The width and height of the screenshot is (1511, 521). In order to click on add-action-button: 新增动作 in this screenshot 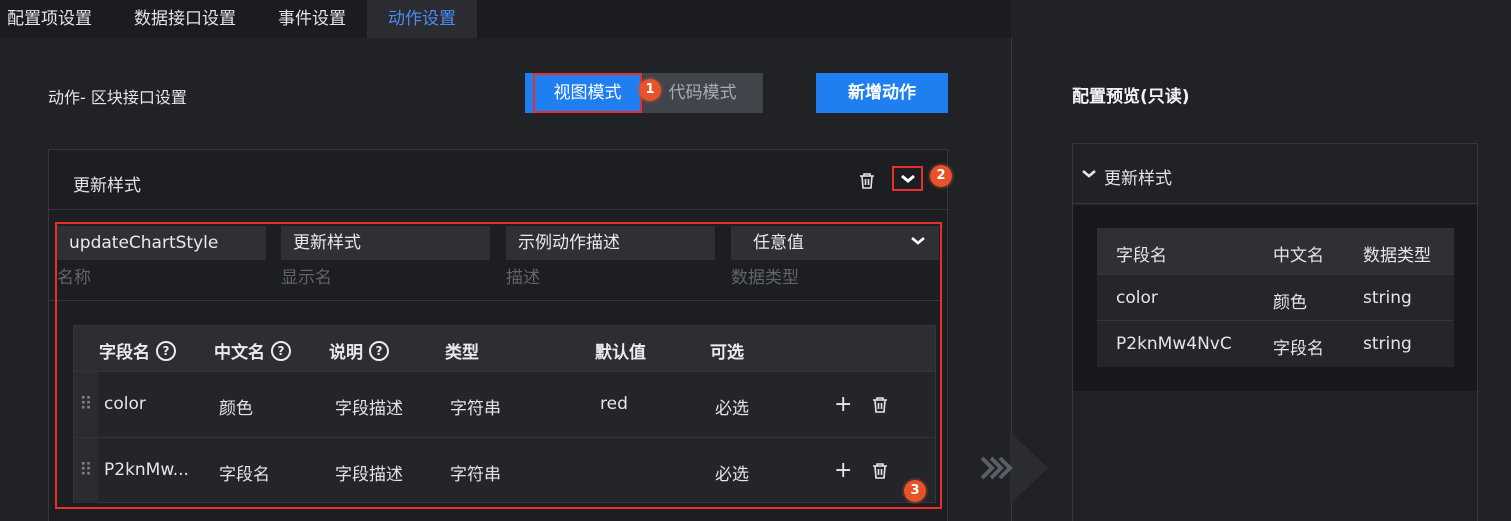, I will do `click(882, 93)`.